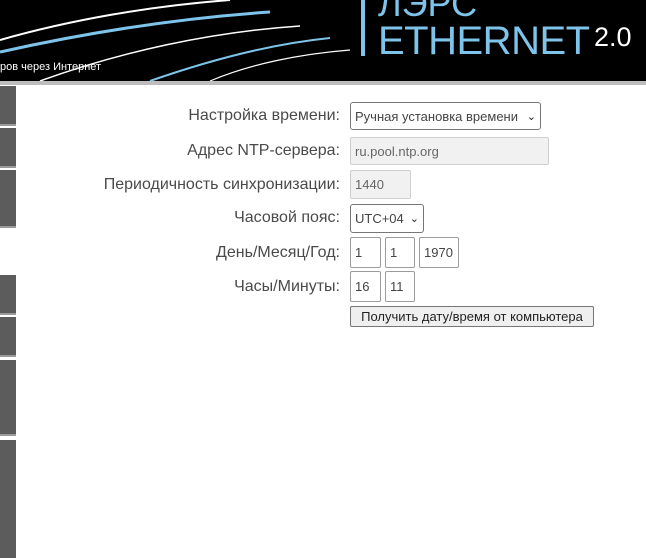  What do you see at coordinates (379, 218) in the screenshot?
I see `timezone-value: UTC+04` at bounding box center [379, 218].